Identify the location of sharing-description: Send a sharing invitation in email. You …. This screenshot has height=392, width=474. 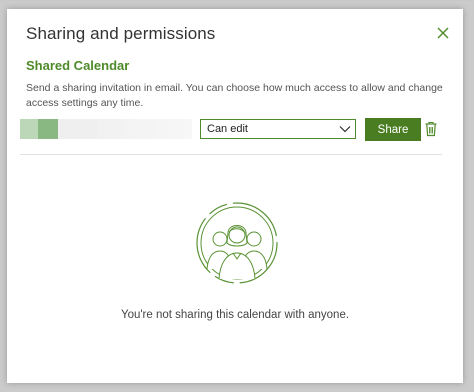
(234, 95).